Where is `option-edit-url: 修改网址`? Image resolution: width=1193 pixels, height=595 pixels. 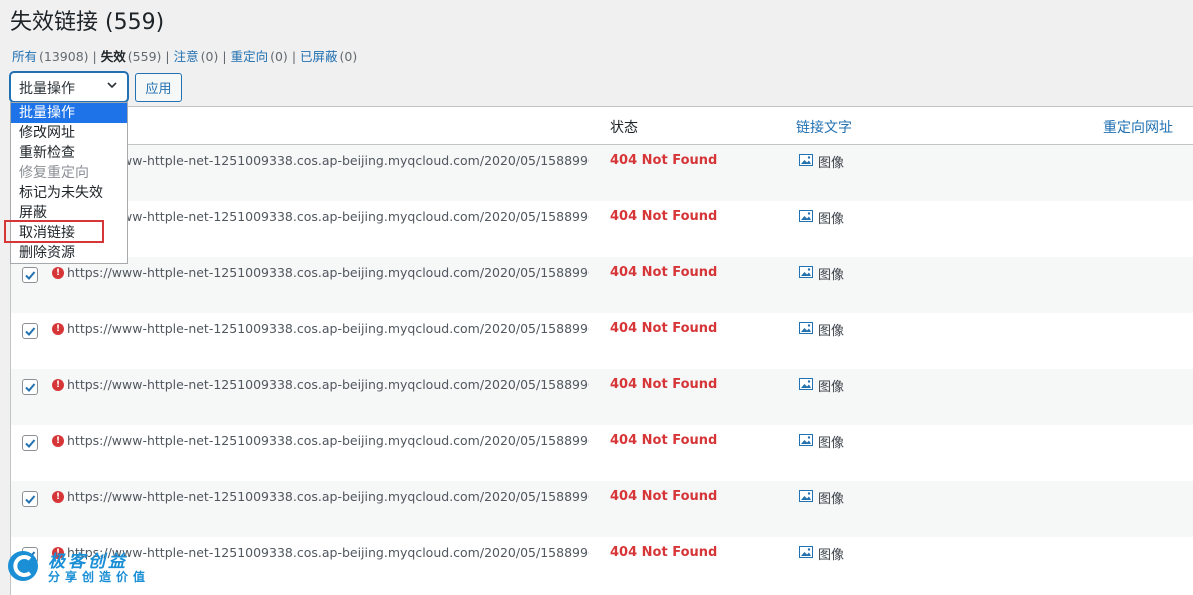 option-edit-url: 修改网址 is located at coordinates (69, 133).